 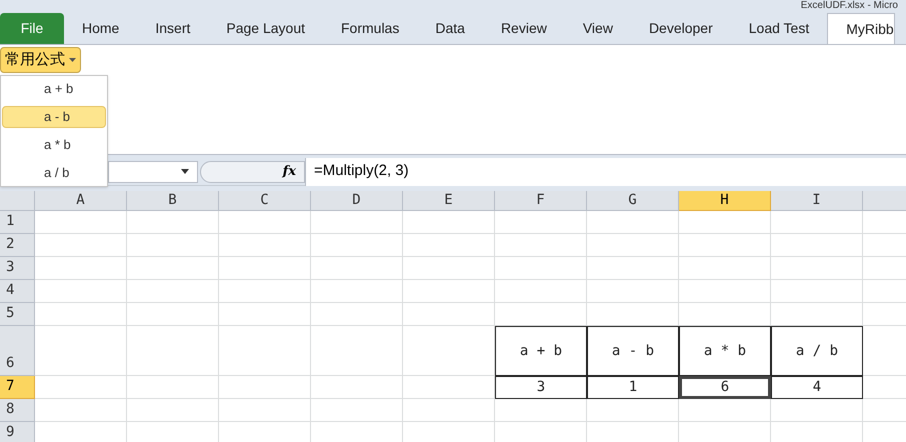 I want to click on ribbon-tab: File, so click(x=32, y=28).